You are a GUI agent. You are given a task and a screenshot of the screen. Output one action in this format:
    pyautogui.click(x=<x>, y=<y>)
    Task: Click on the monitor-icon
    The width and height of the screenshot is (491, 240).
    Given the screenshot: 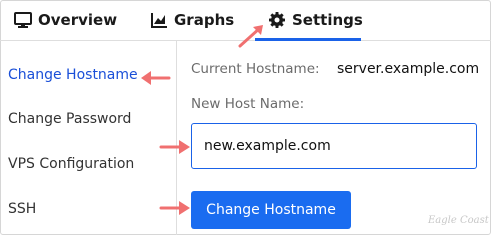 What is the action you would take?
    pyautogui.click(x=23, y=20)
    